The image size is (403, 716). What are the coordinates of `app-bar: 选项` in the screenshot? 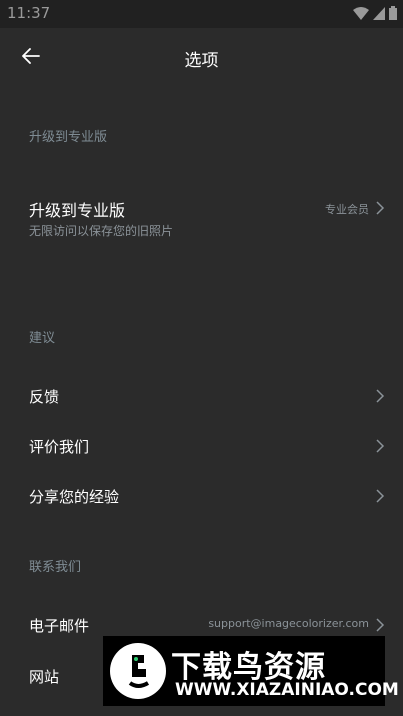 It's located at (201, 58).